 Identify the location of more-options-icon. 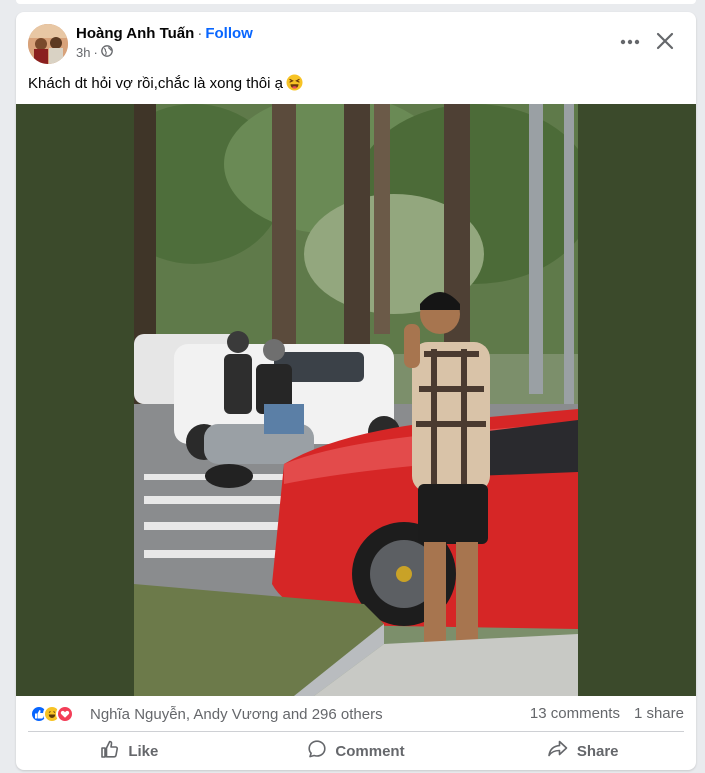
(630, 42).